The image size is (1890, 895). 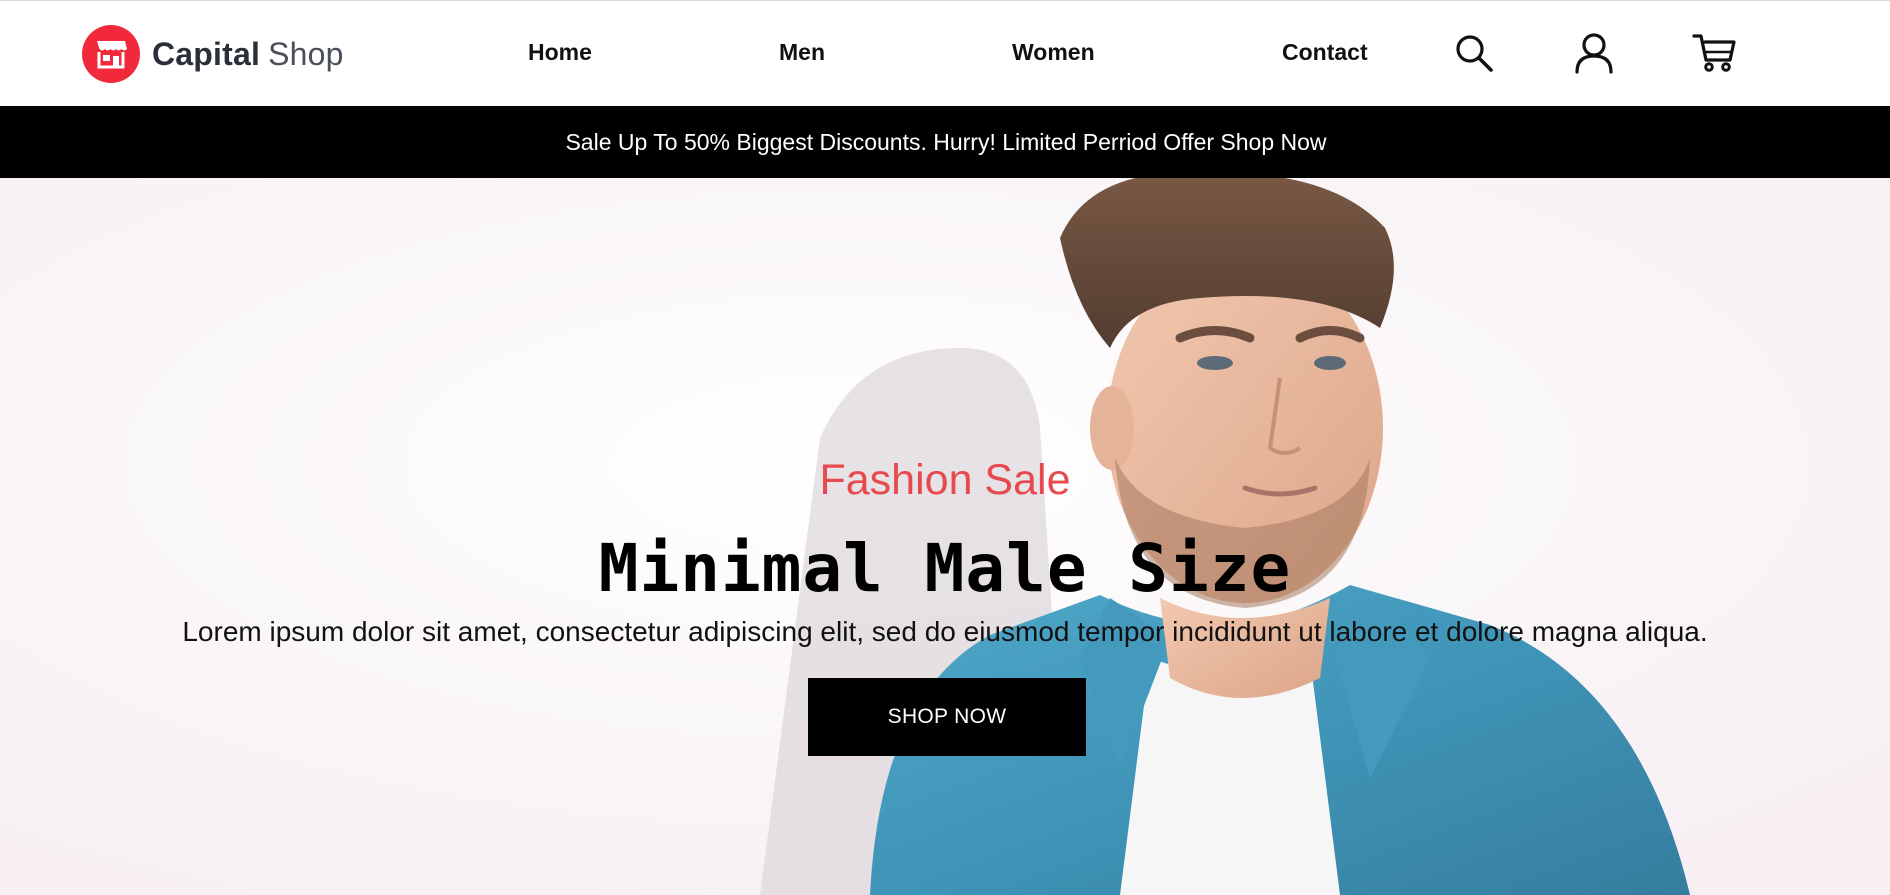 What do you see at coordinates (560, 52) in the screenshot?
I see `nav-home: Home` at bounding box center [560, 52].